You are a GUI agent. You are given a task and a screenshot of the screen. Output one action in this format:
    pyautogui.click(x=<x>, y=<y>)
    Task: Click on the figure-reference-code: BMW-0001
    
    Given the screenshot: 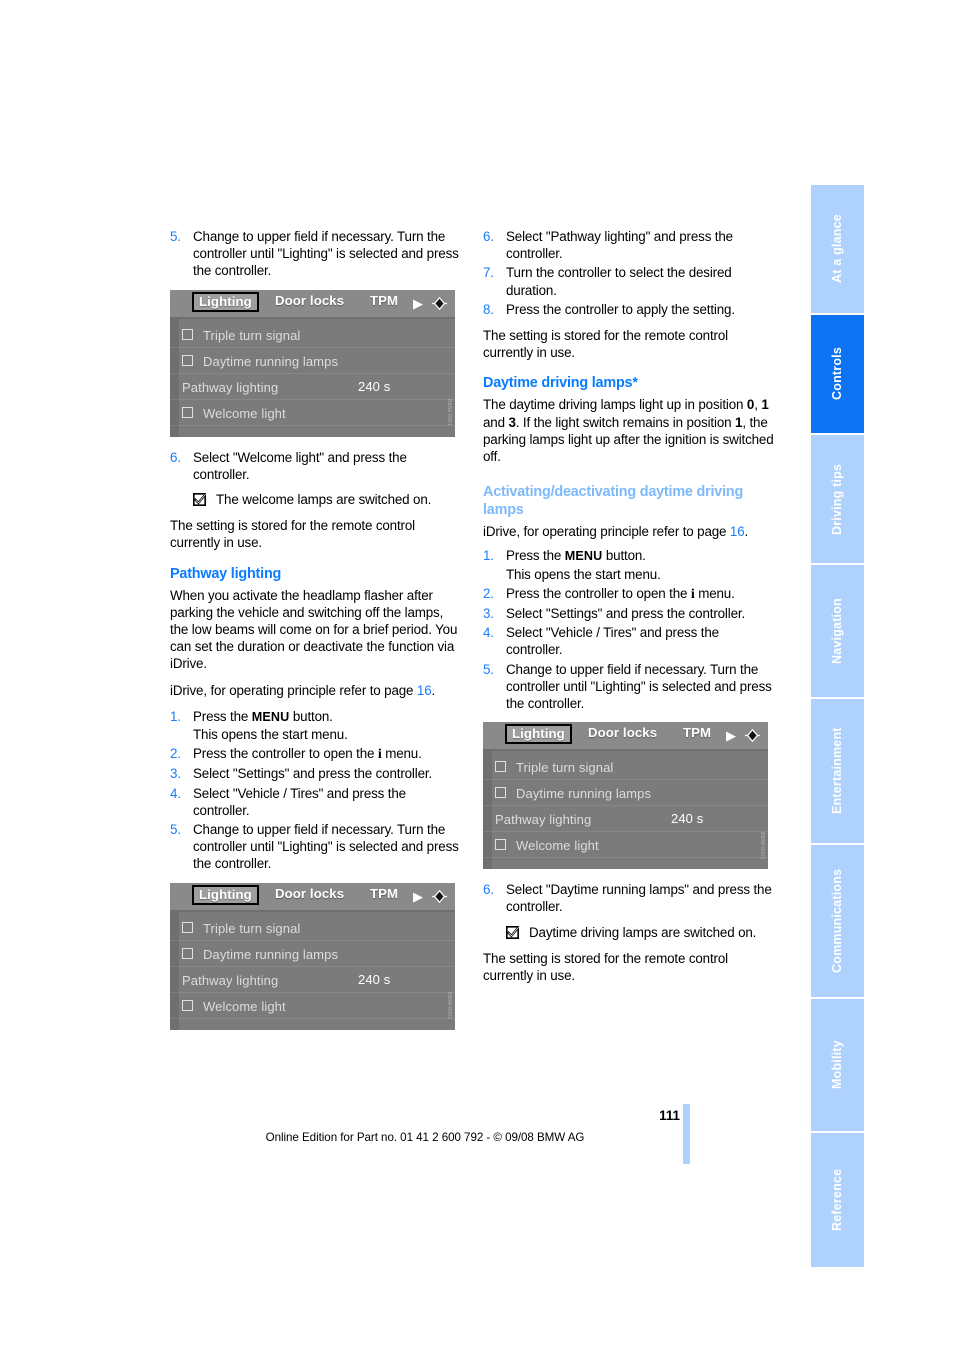 What is the action you would take?
    pyautogui.click(x=449, y=413)
    